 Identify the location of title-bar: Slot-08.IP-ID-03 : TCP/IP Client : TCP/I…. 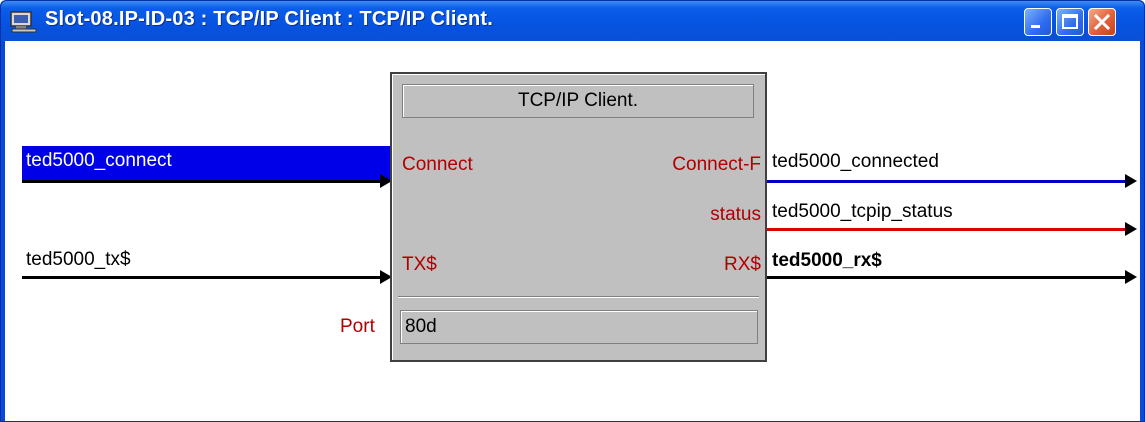
(572, 21).